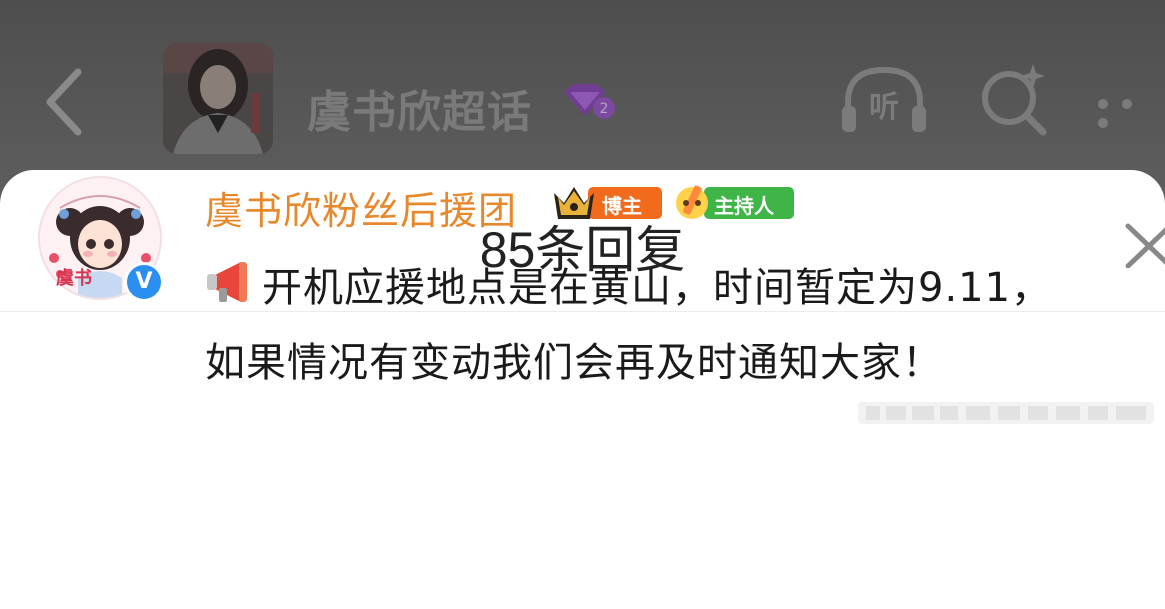  I want to click on topic-avatar, so click(218, 98).